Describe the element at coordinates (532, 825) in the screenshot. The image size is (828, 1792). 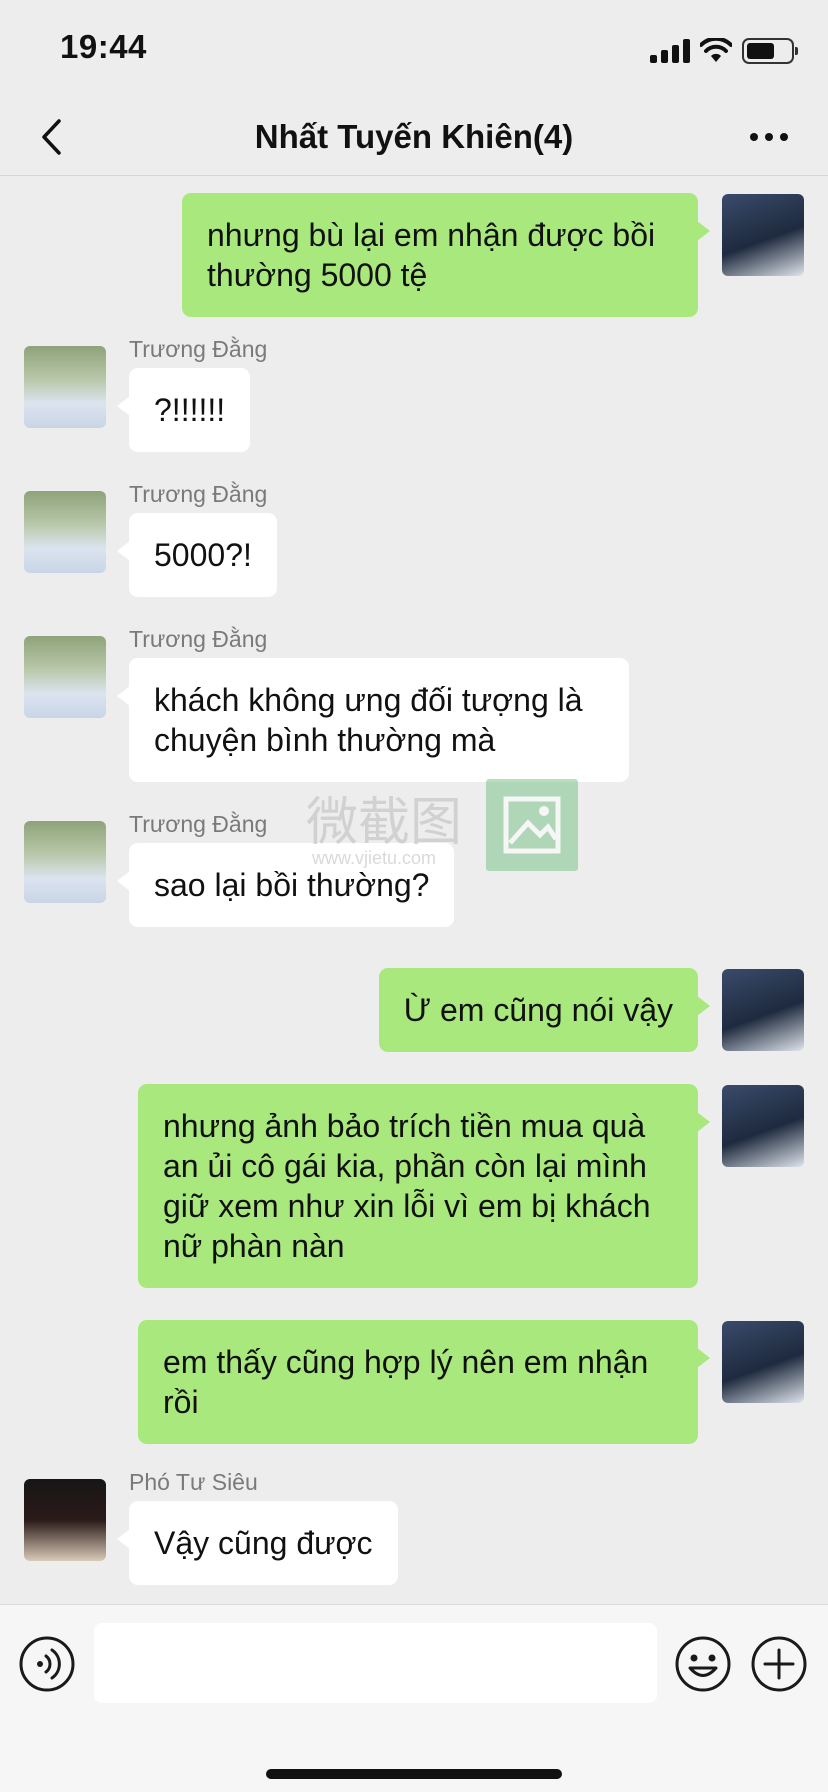
I see `image-icon` at that location.